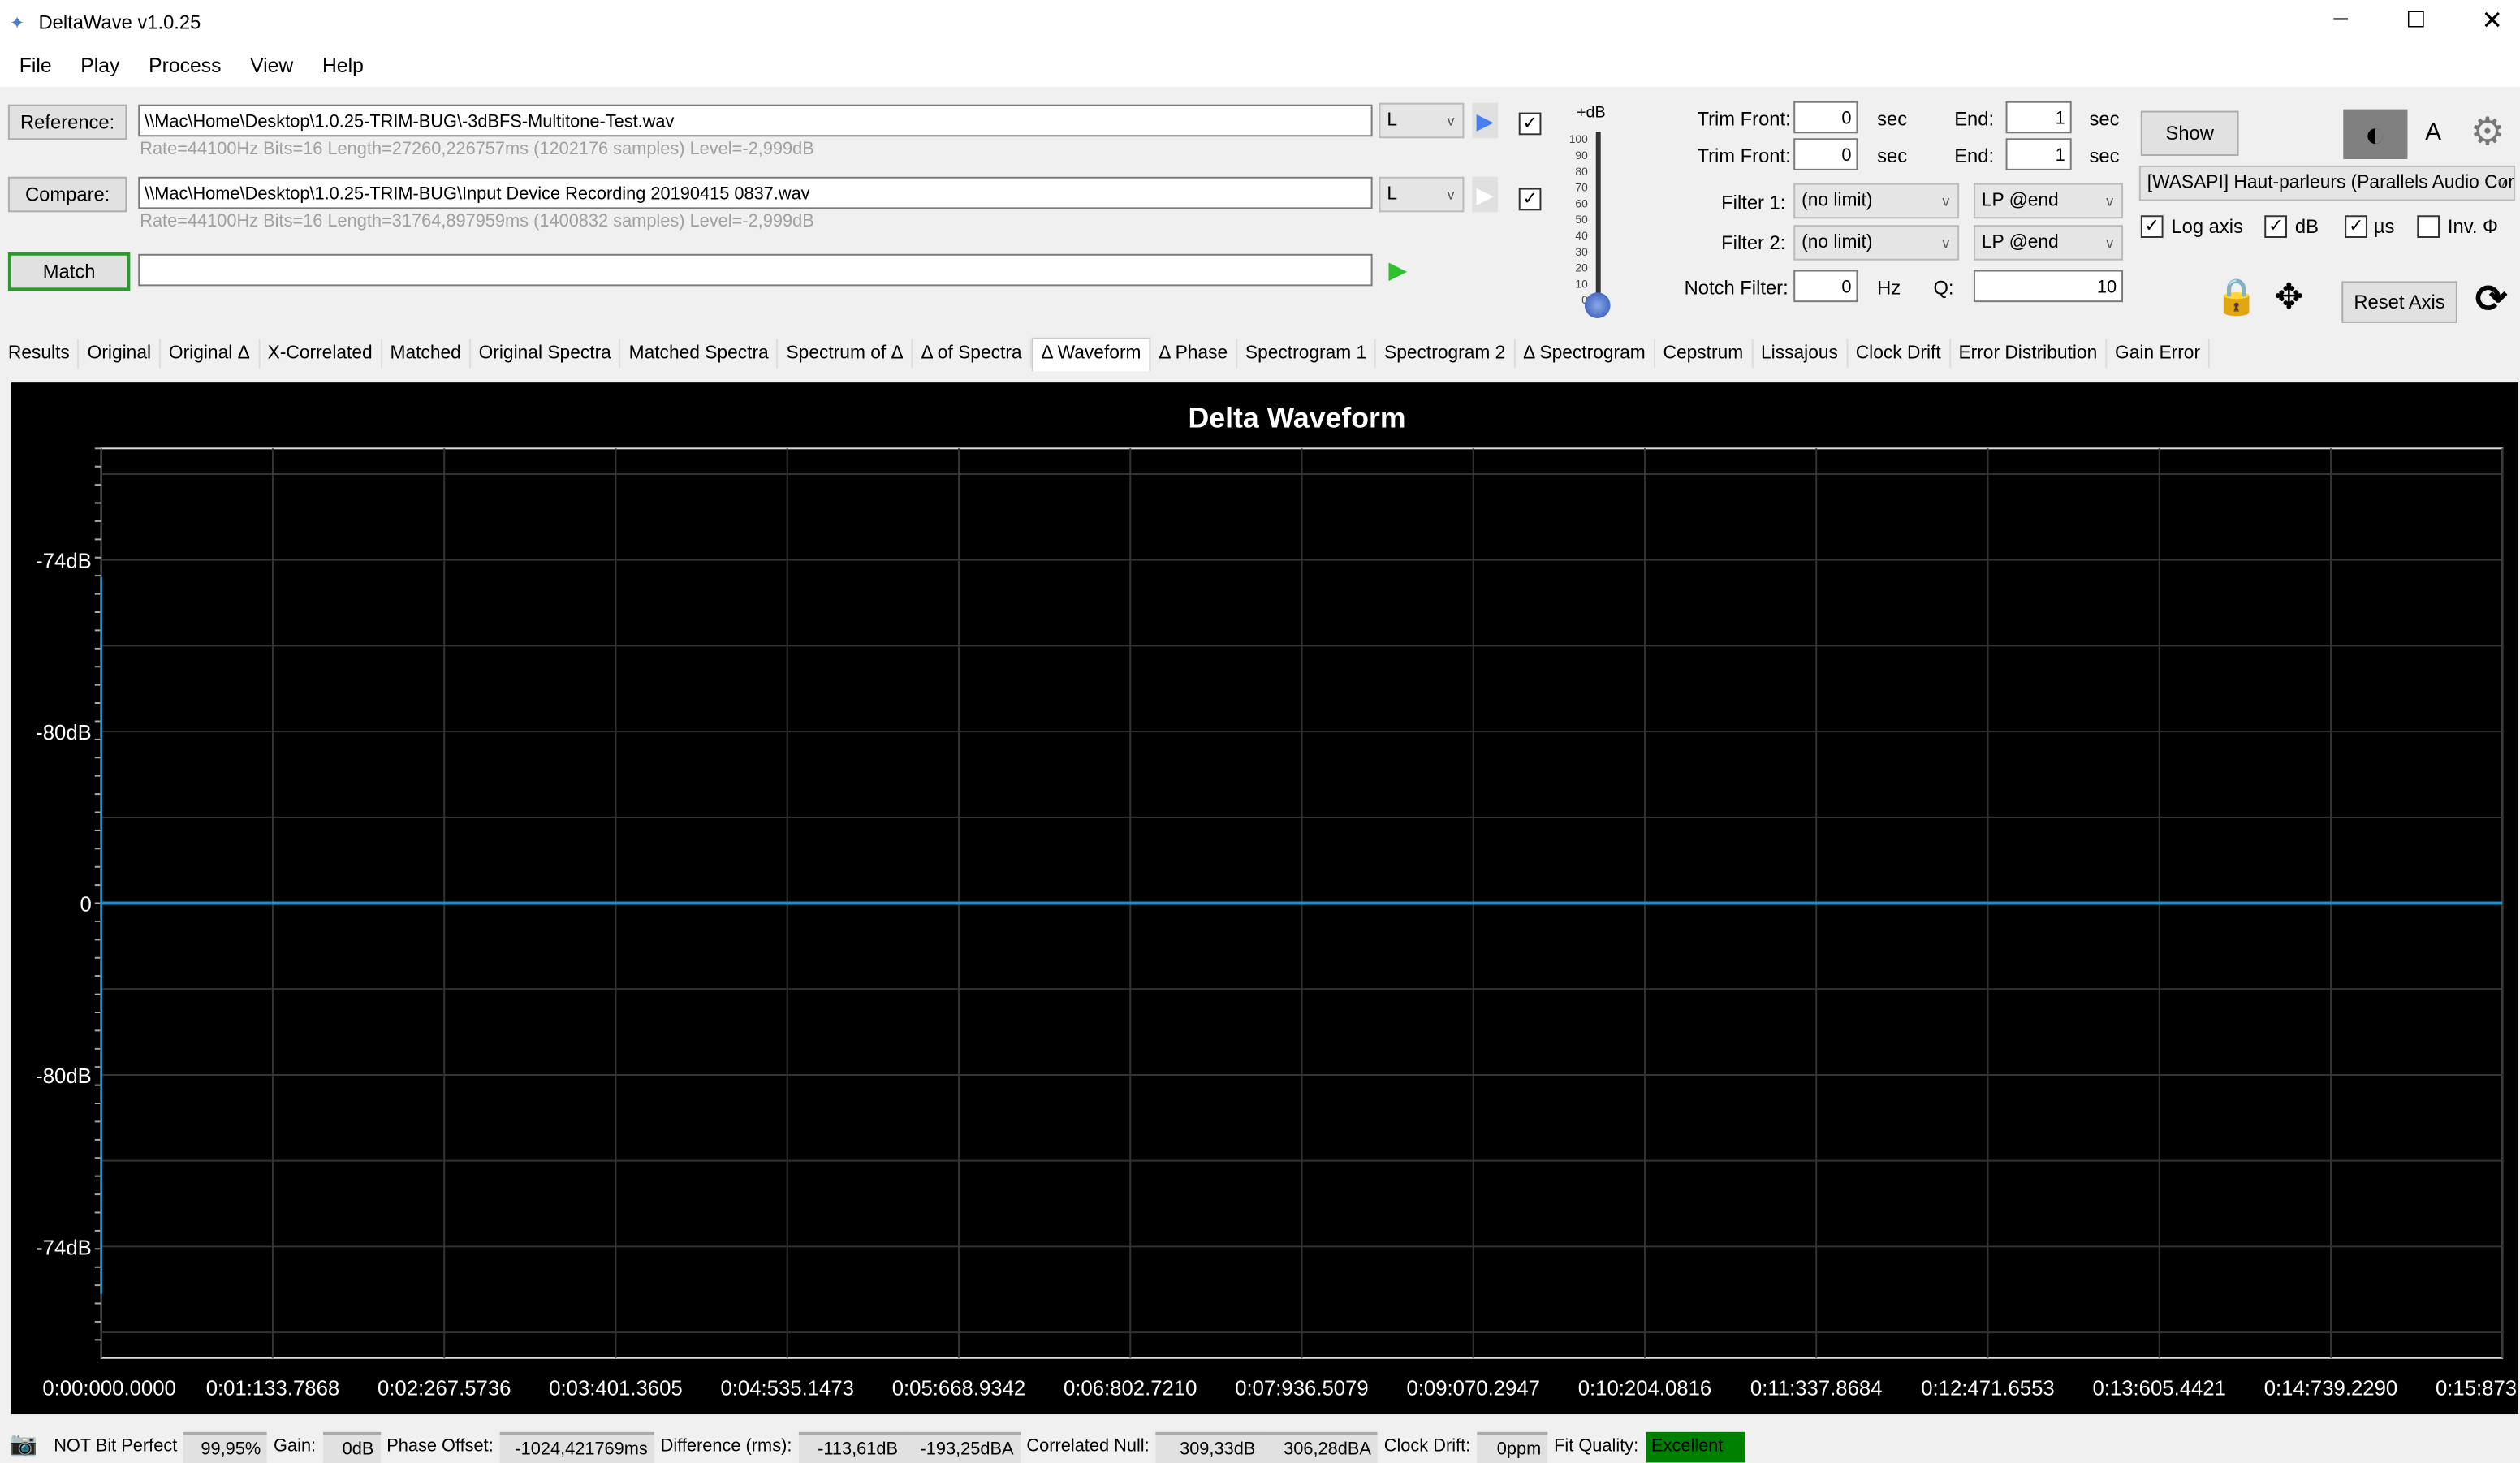  I want to click on x-tick-label: 0:05:668.9342, so click(959, 1389).